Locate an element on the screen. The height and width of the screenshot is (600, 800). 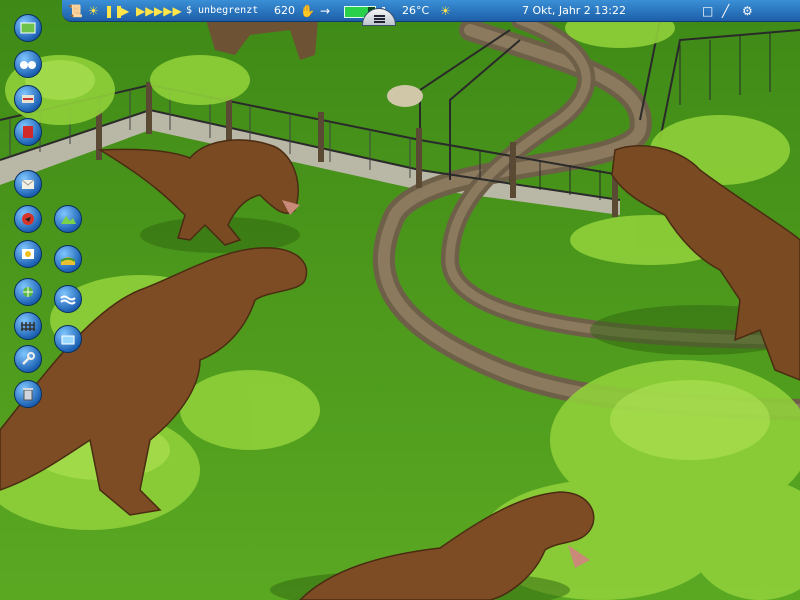
egg-icon is located at coordinates (28, 254).